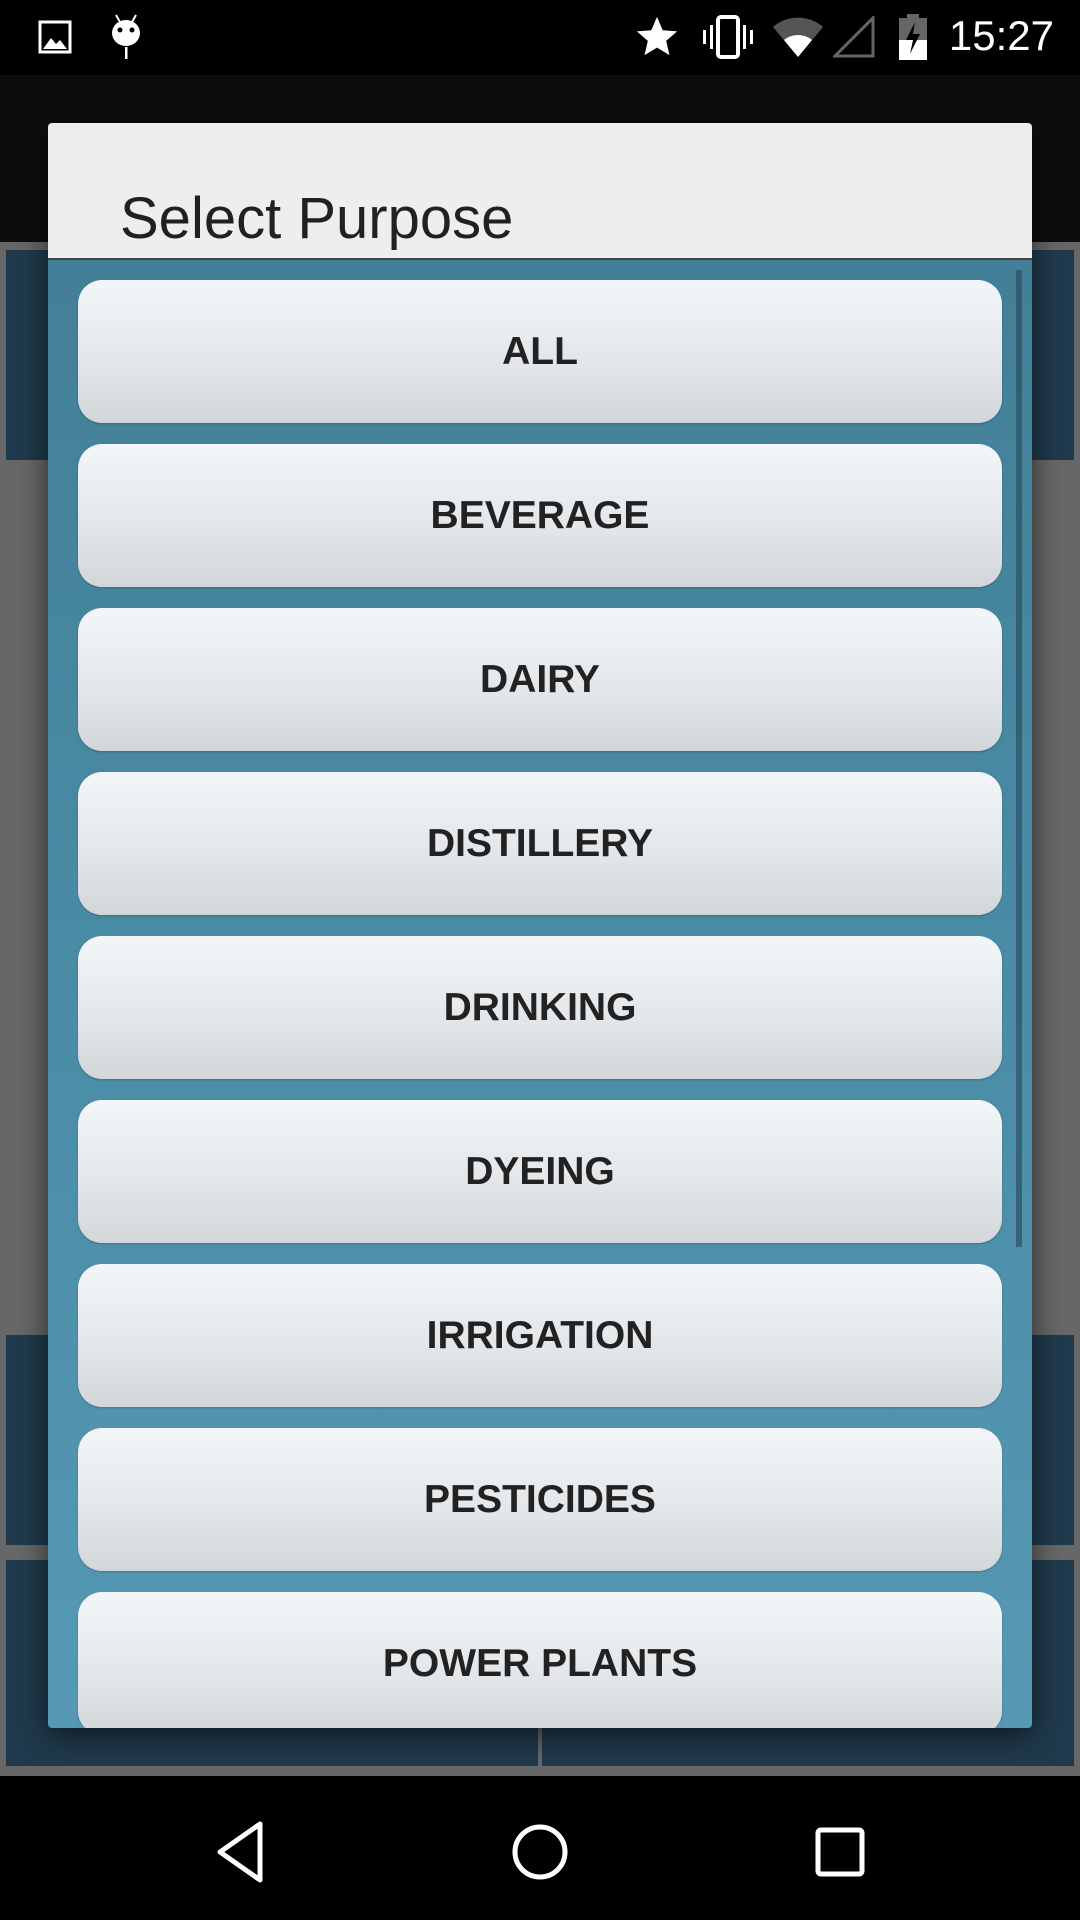 The width and height of the screenshot is (1080, 1920). Describe the element at coordinates (540, 515) in the screenshot. I see `option-beverage: BEVERAGE` at that location.